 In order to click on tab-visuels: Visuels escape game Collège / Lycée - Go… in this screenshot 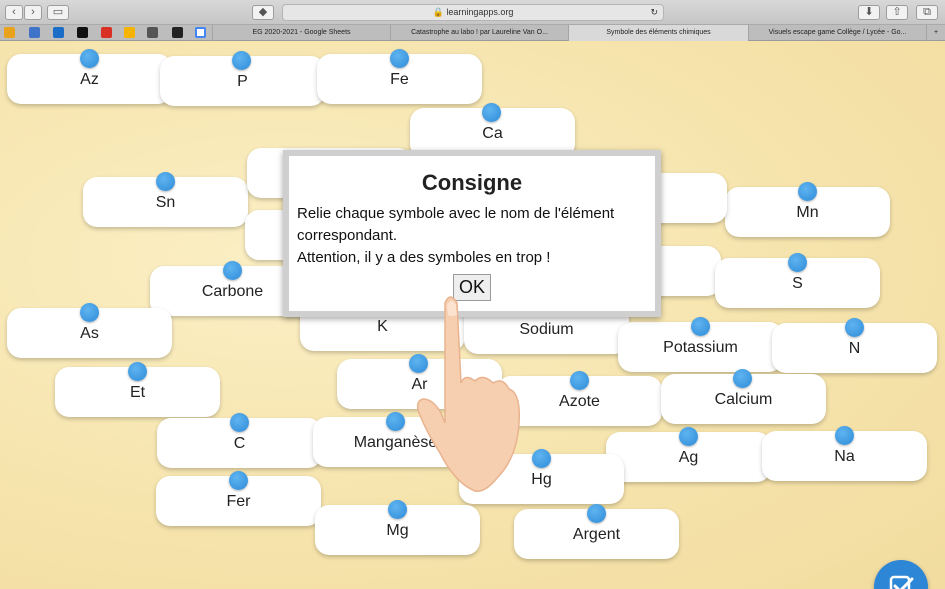, I will do `click(837, 33)`.